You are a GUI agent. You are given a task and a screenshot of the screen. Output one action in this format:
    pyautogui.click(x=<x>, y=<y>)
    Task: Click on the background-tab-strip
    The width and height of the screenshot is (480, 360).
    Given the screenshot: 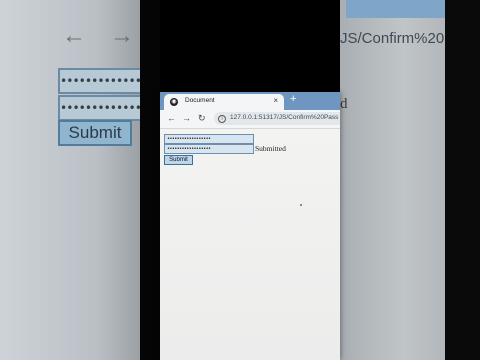 What is the action you would take?
    pyautogui.click(x=395, y=9)
    